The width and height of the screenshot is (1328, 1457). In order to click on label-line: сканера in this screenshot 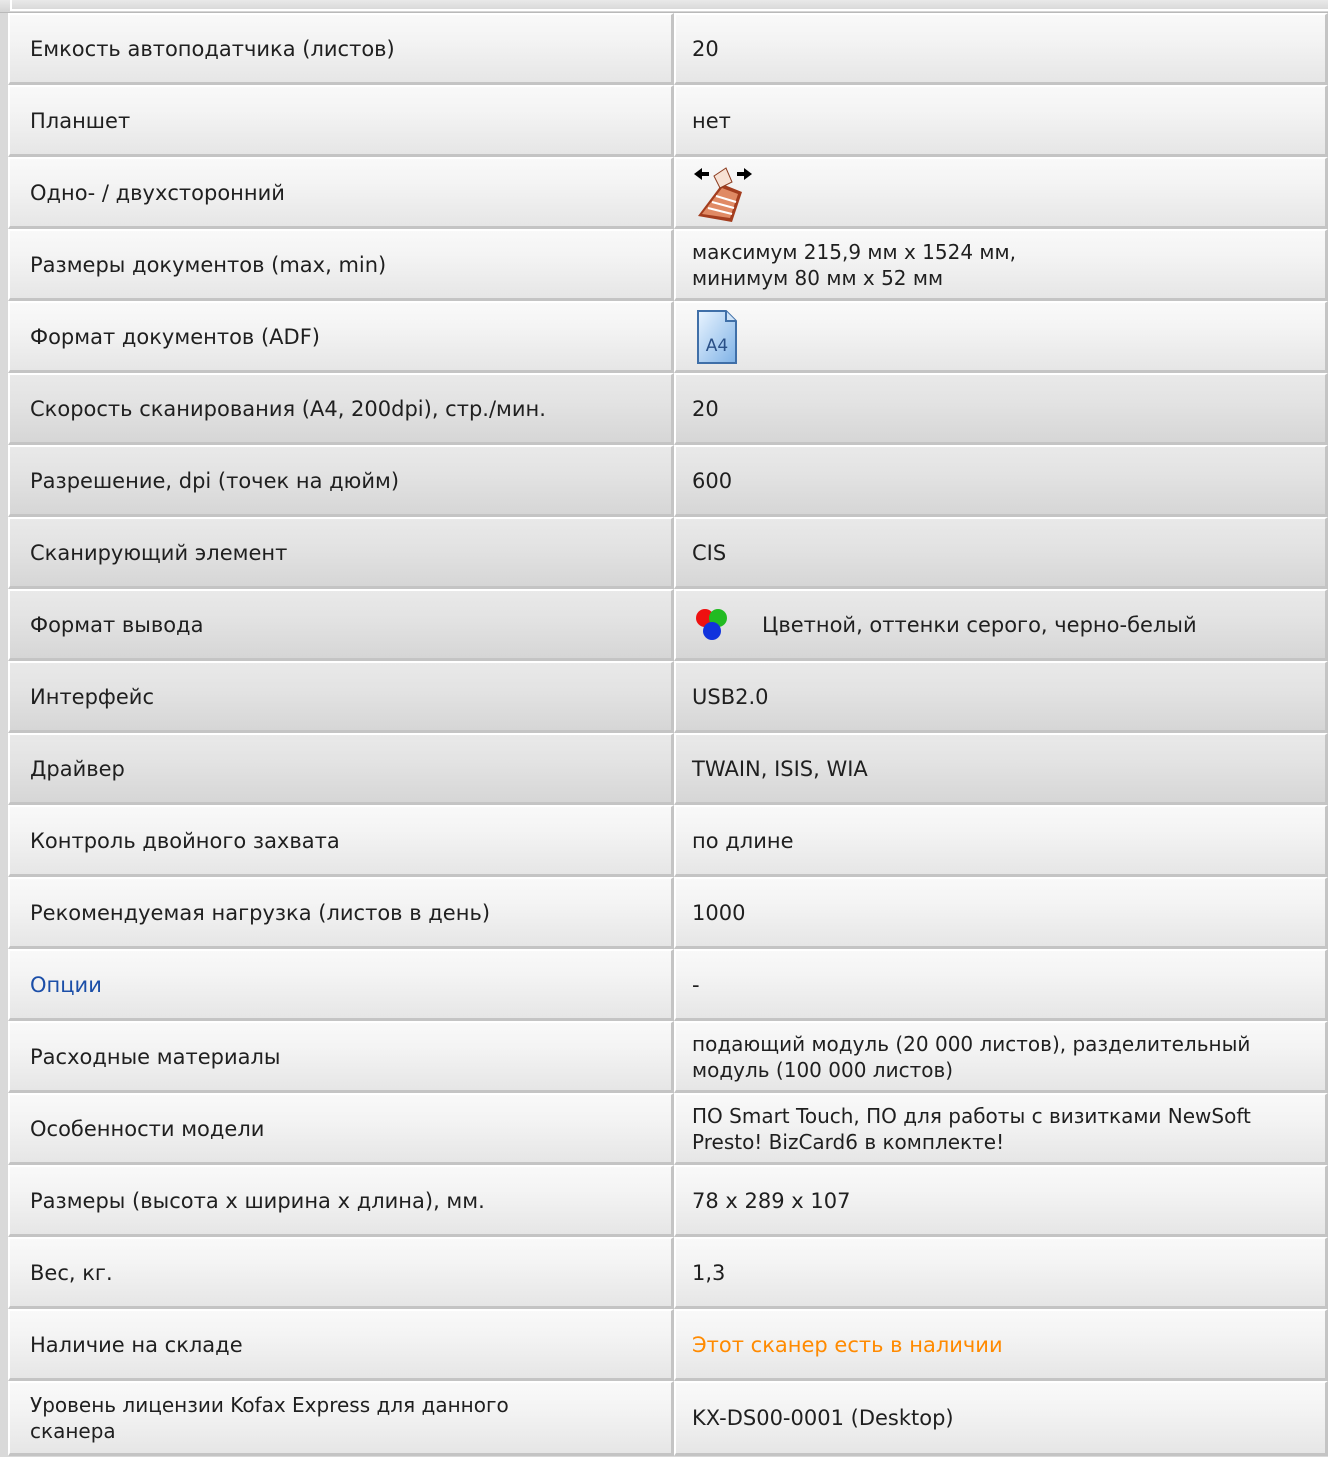, I will do `click(73, 1431)`.